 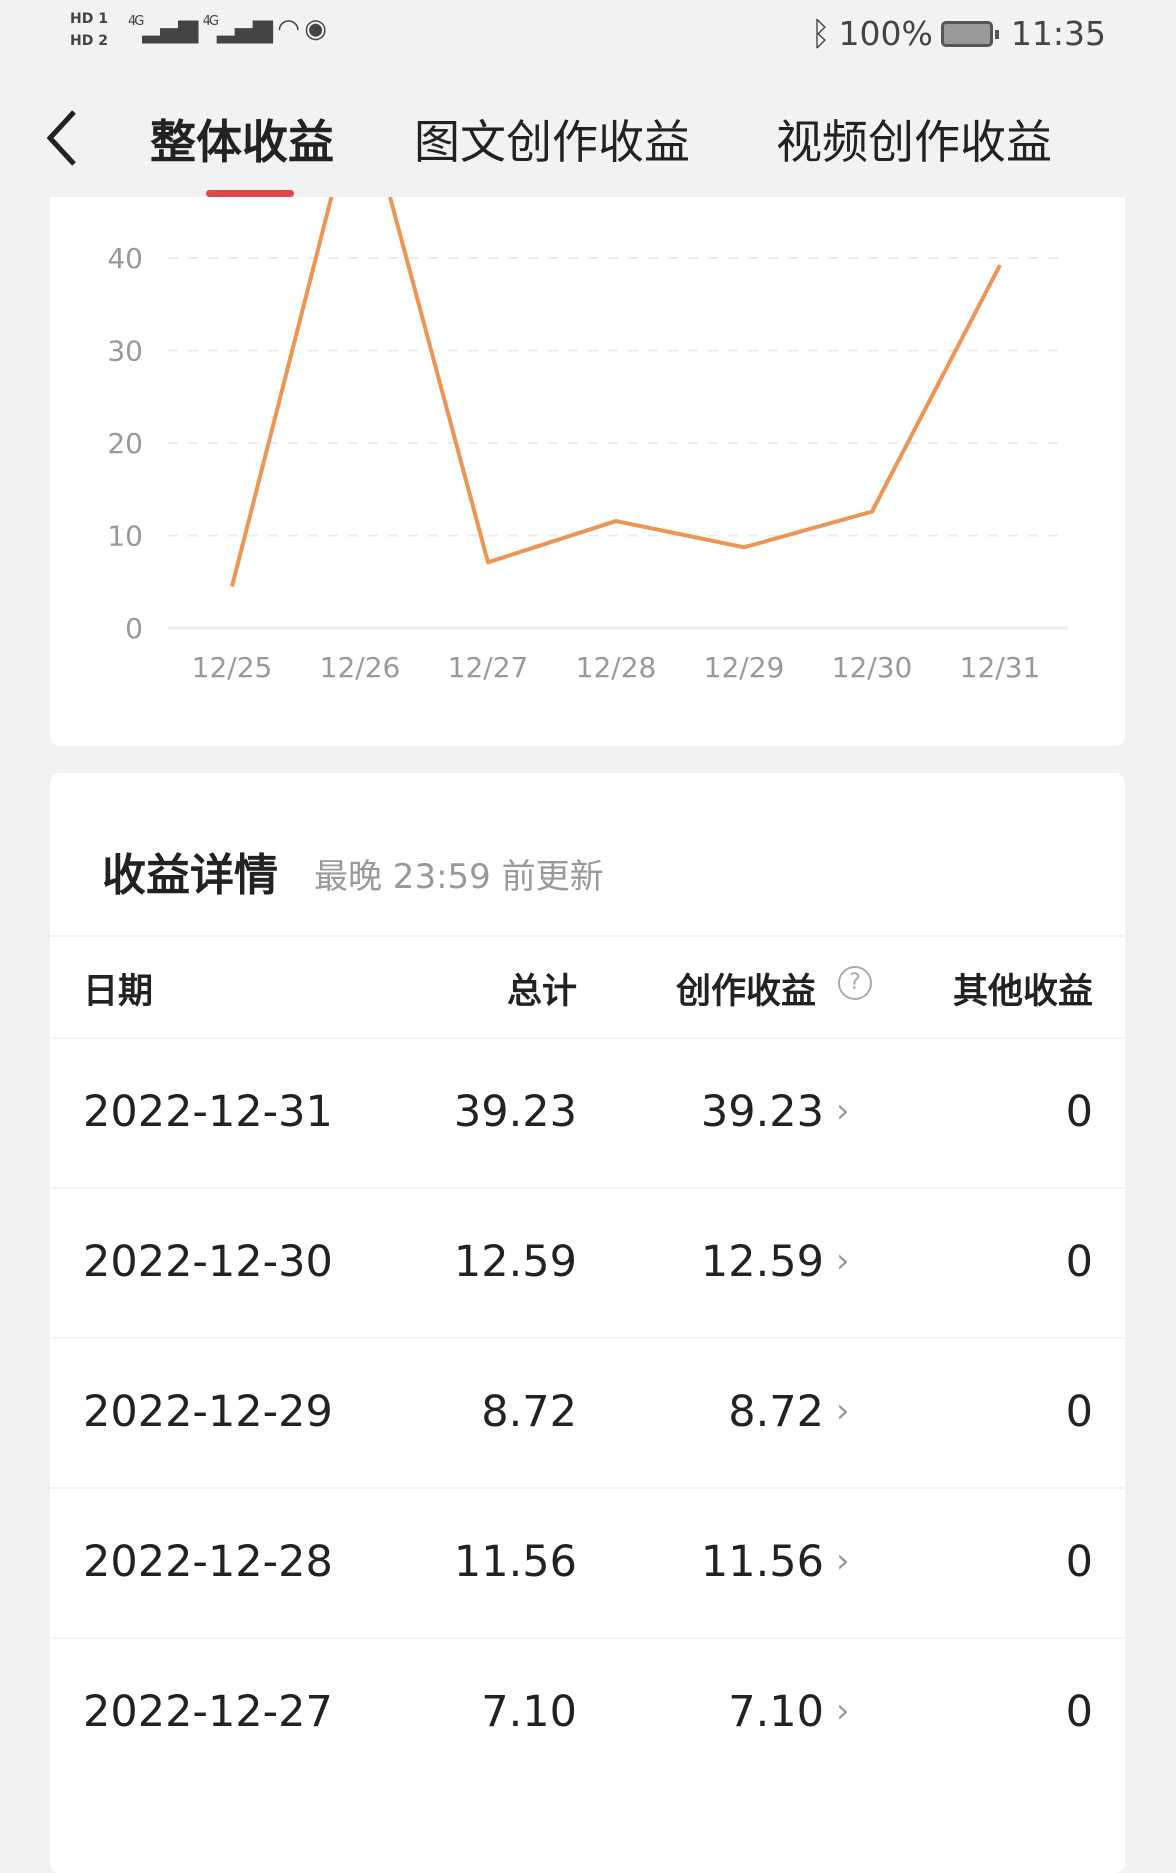 What do you see at coordinates (208, 1112) in the screenshot?
I see `row-date: 2022-12-31` at bounding box center [208, 1112].